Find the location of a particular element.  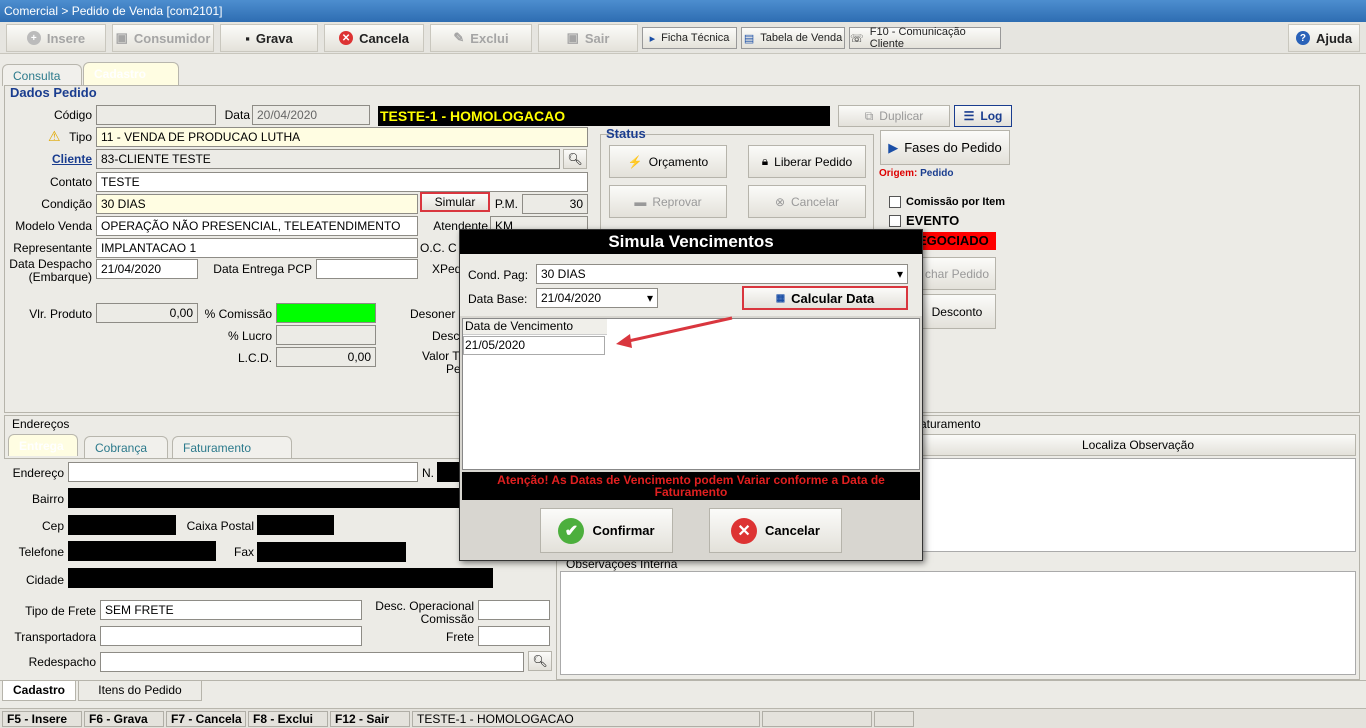

log-button: ☰ Log is located at coordinates (983, 116).